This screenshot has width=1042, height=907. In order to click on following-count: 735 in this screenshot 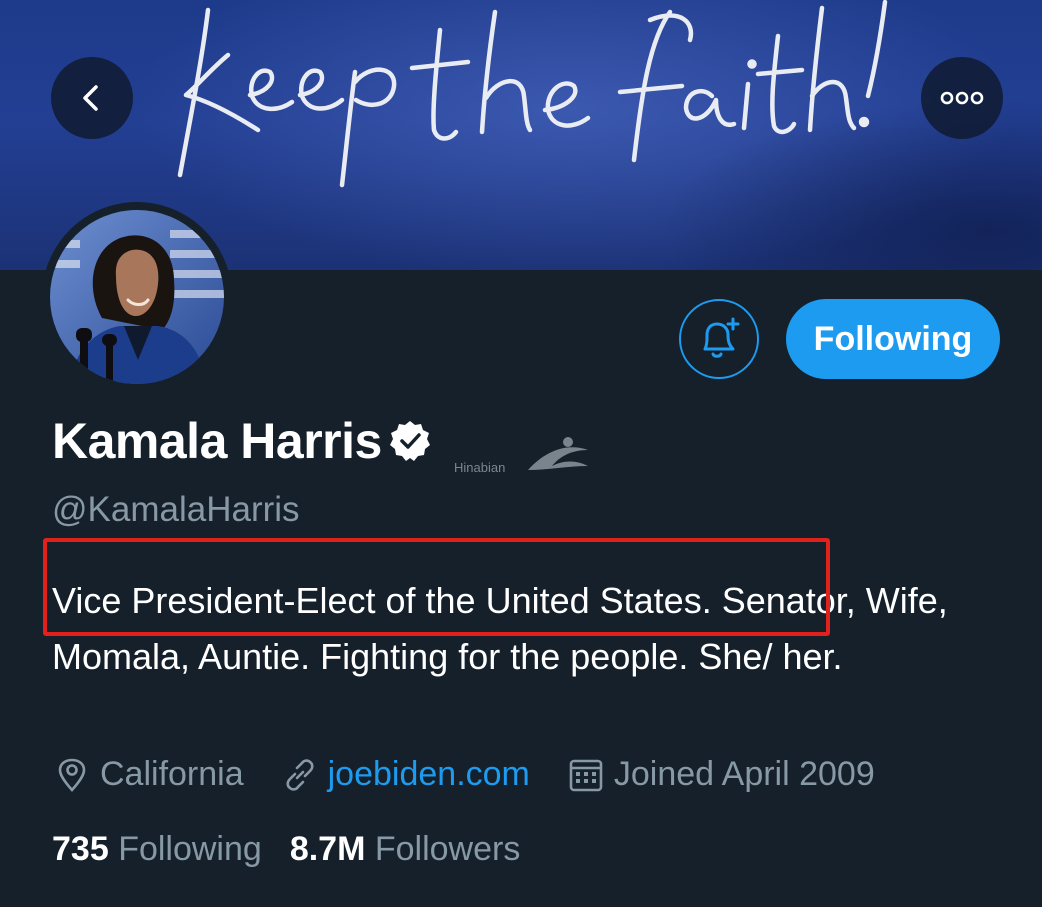, I will do `click(80, 849)`.